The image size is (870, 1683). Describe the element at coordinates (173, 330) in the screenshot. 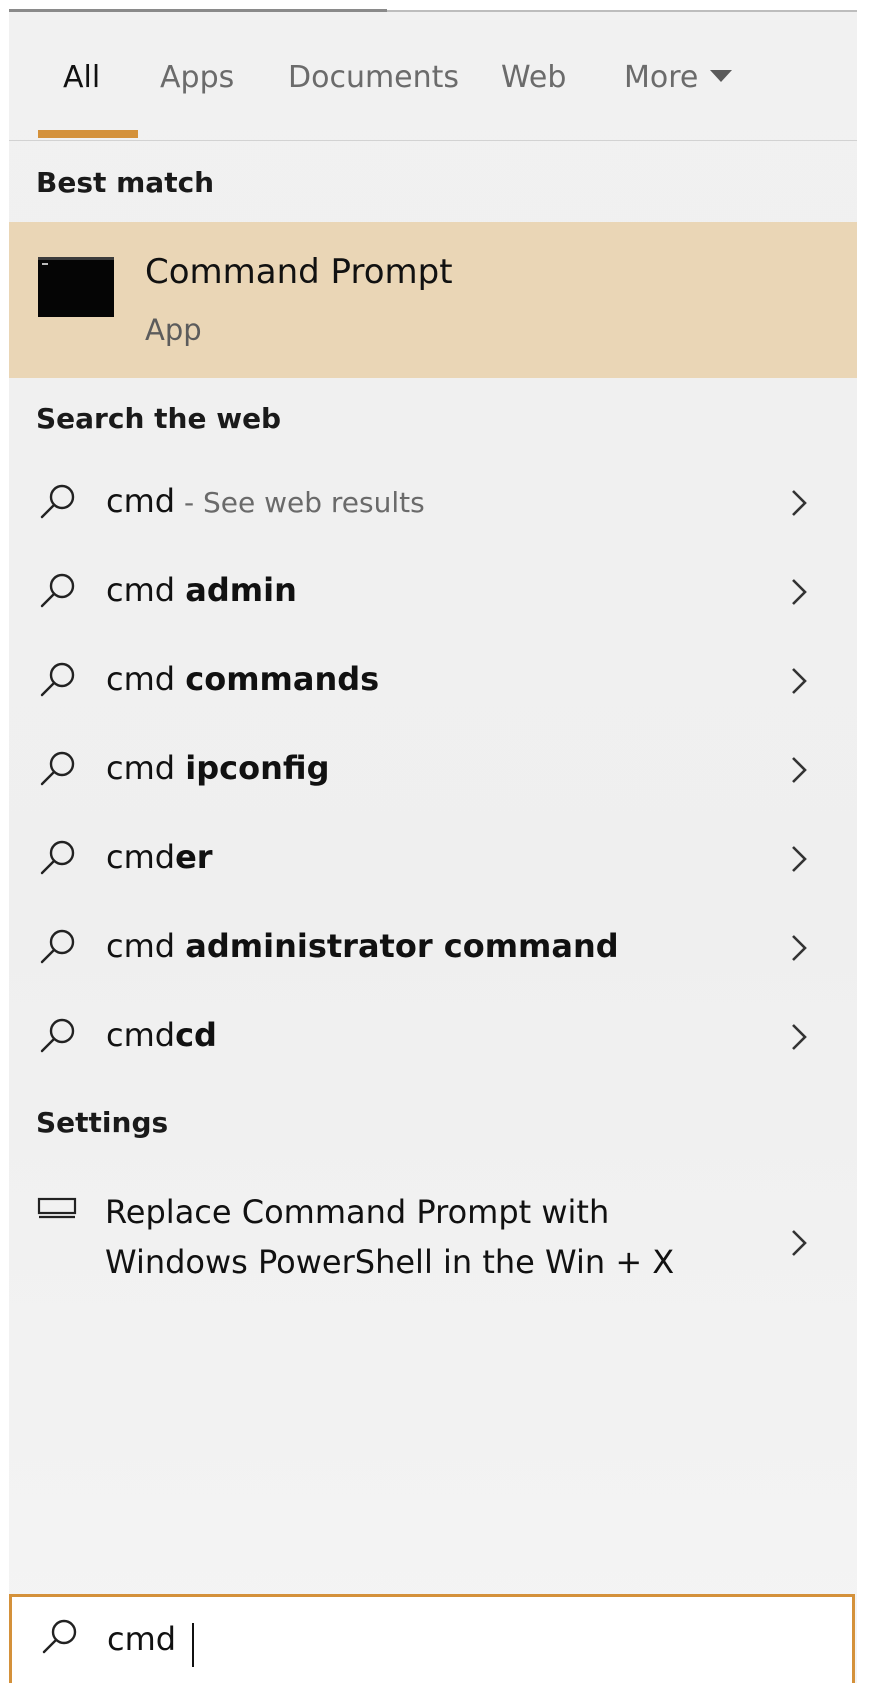

I see `best-match-type: App` at that location.